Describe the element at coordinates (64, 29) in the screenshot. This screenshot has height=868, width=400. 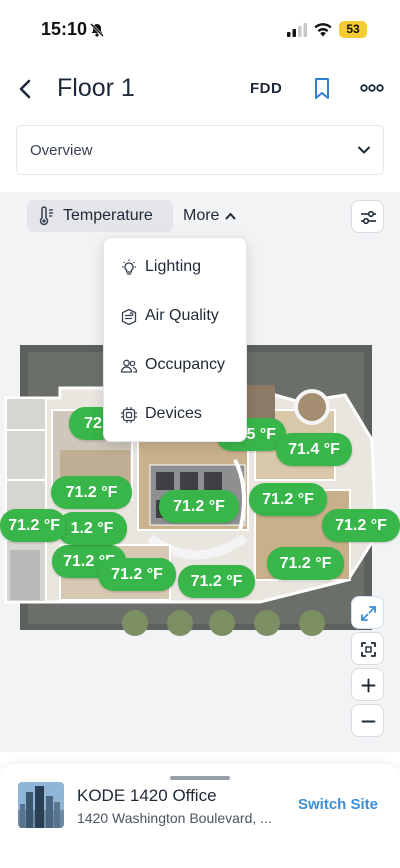
I see `status-time: 15:10` at that location.